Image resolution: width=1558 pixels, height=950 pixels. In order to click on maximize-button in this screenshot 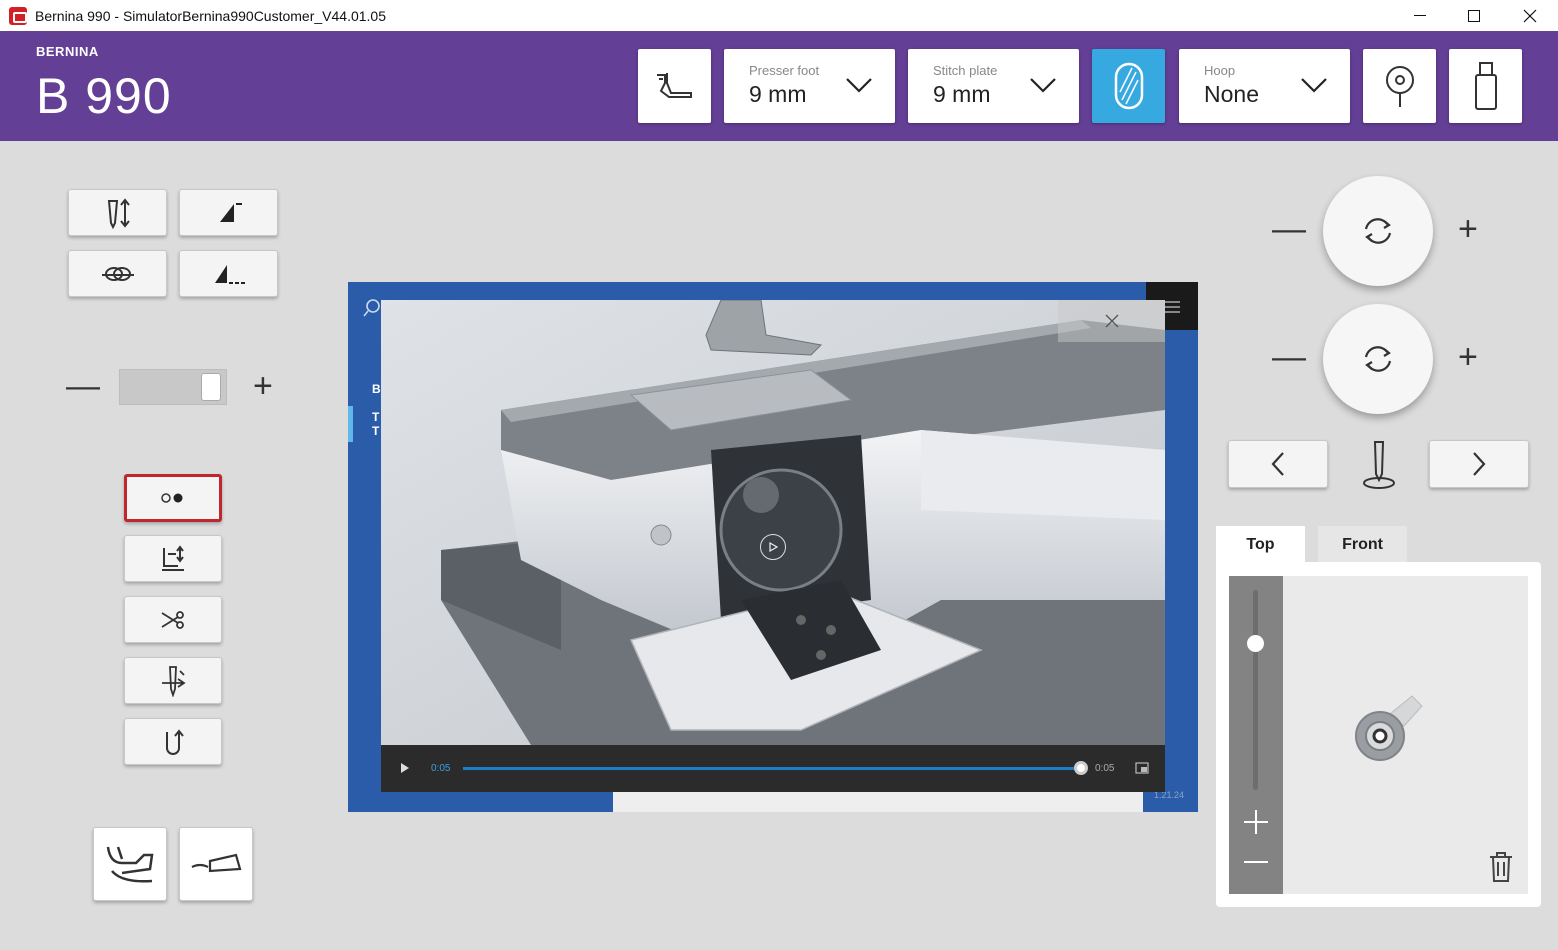, I will do `click(1474, 15)`.